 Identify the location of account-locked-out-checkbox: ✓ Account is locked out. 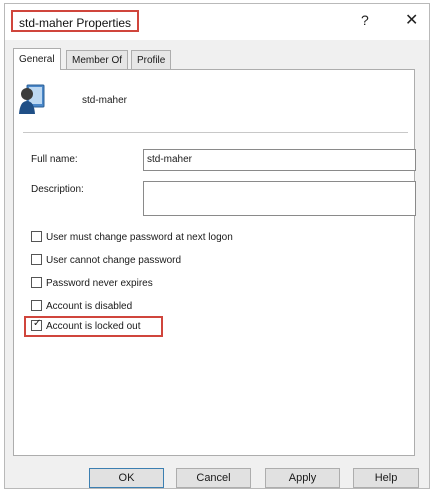
(86, 326).